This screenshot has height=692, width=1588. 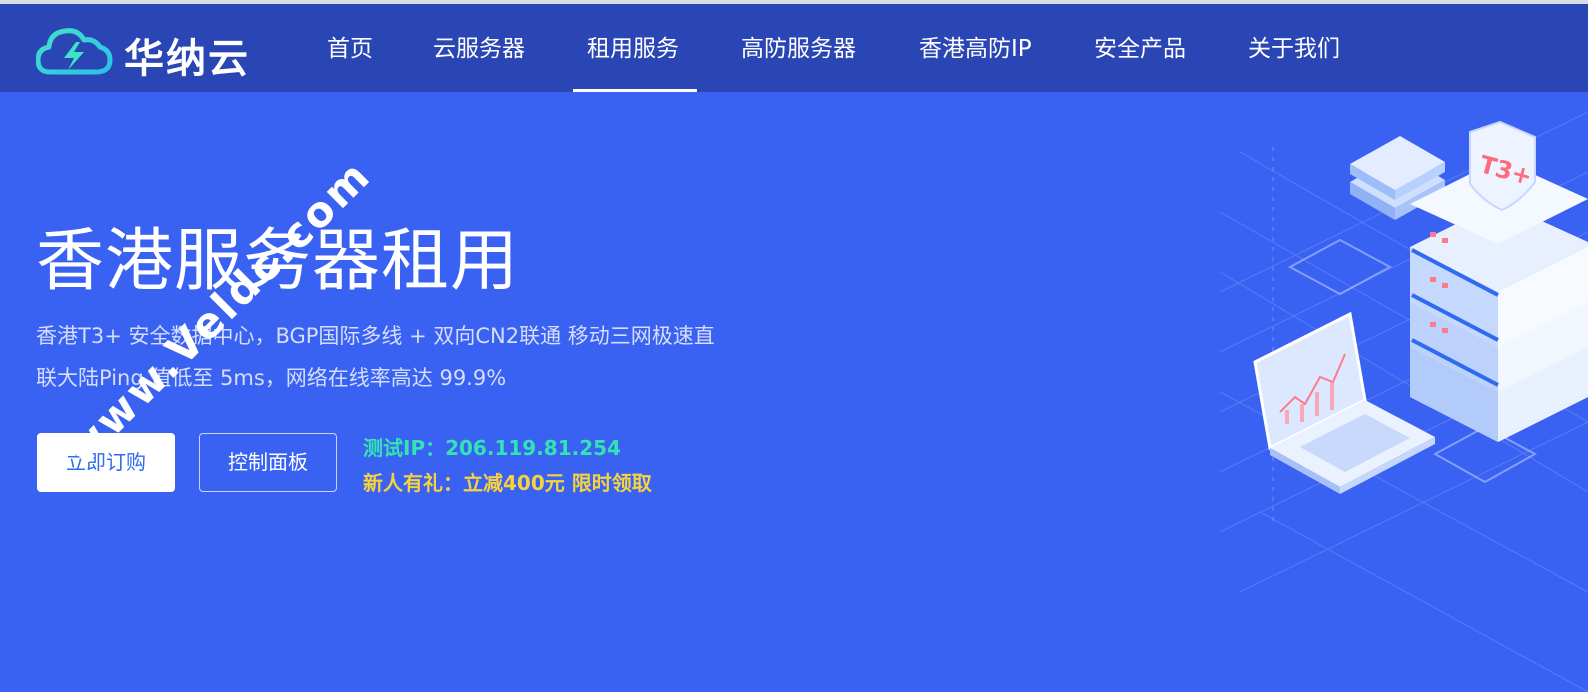 I want to click on buy-now-button: 立即订购, so click(x=106, y=462).